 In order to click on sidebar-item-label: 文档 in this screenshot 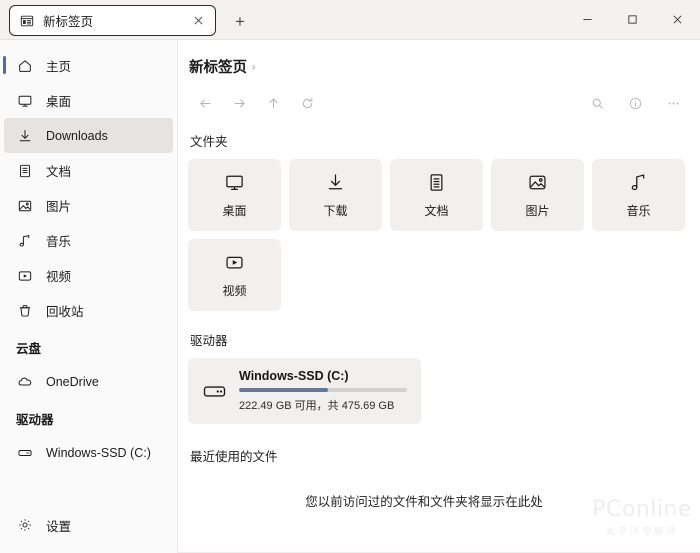, I will do `click(59, 172)`.